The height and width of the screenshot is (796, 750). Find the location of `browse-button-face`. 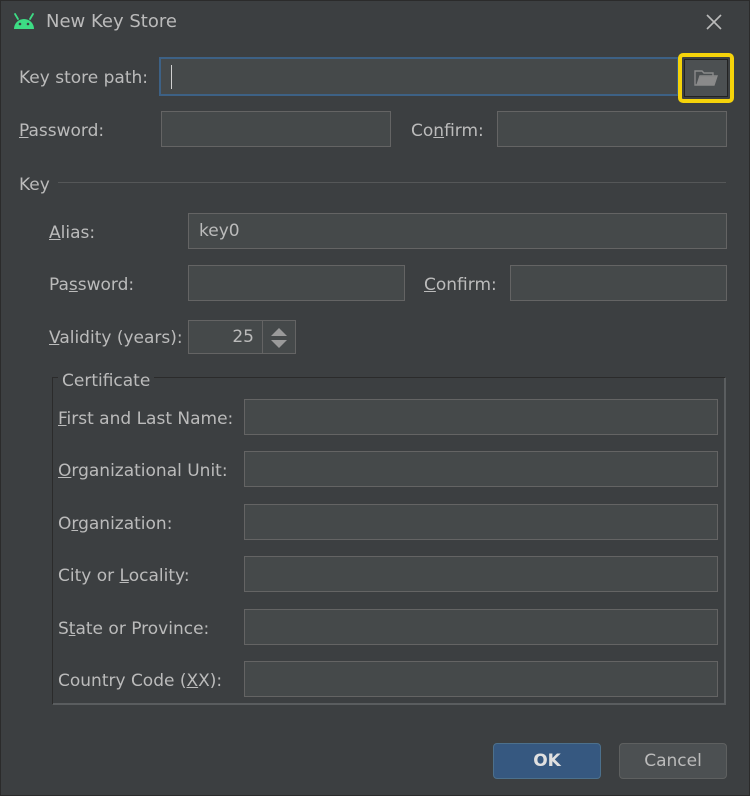

browse-button-face is located at coordinates (706, 78).